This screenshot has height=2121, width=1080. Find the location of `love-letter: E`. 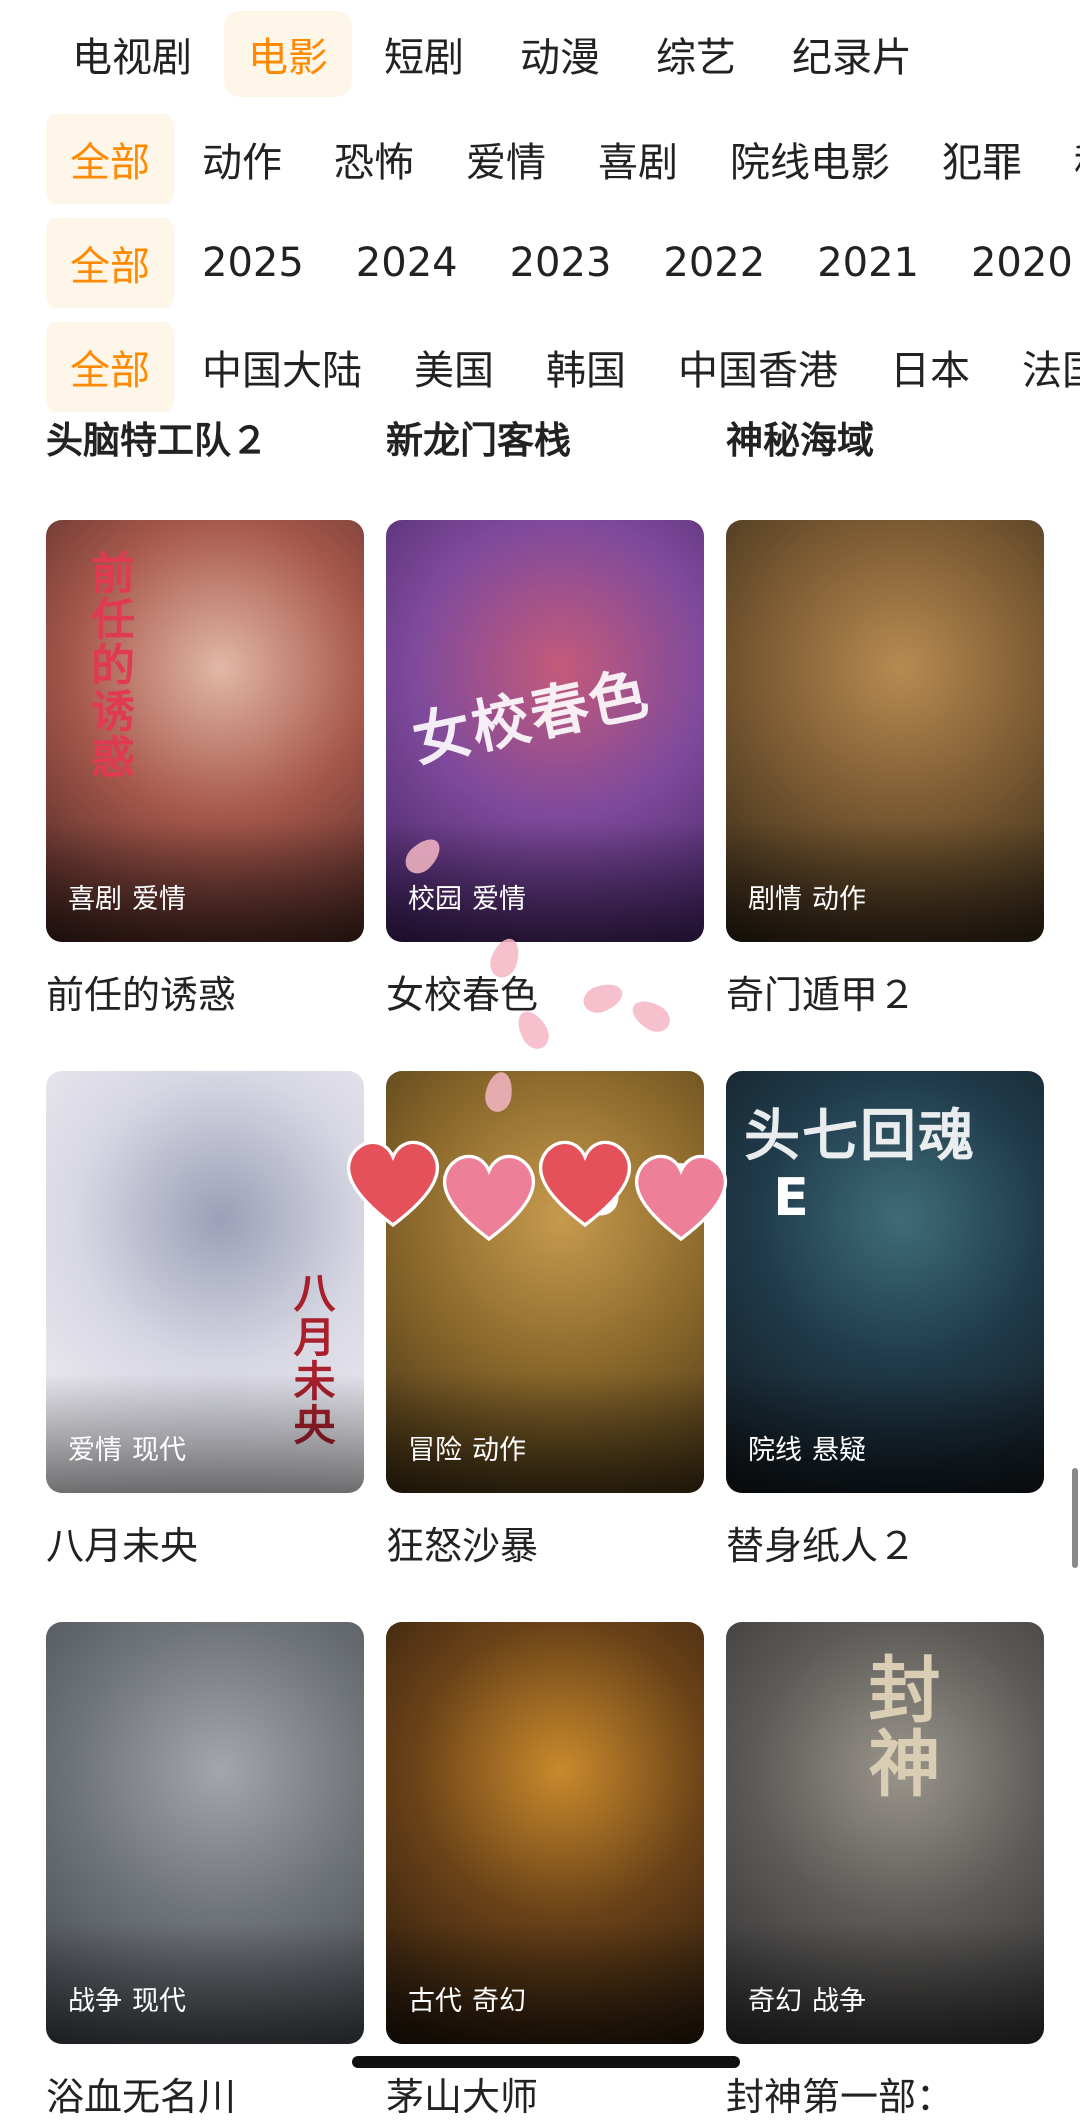

love-letter: E is located at coordinates (791, 1198).